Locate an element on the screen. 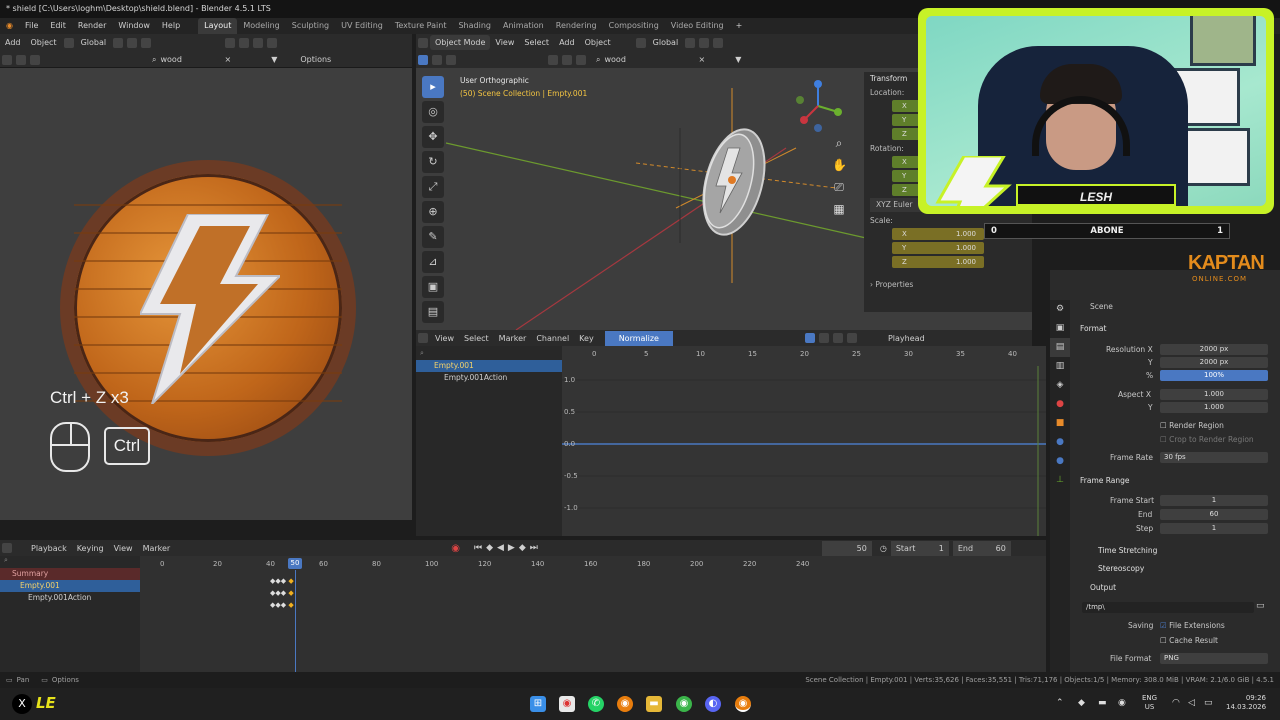 Image resolution: width=1280 pixels, height=720 pixels. transform-orientation-icon is located at coordinates (68, 42).